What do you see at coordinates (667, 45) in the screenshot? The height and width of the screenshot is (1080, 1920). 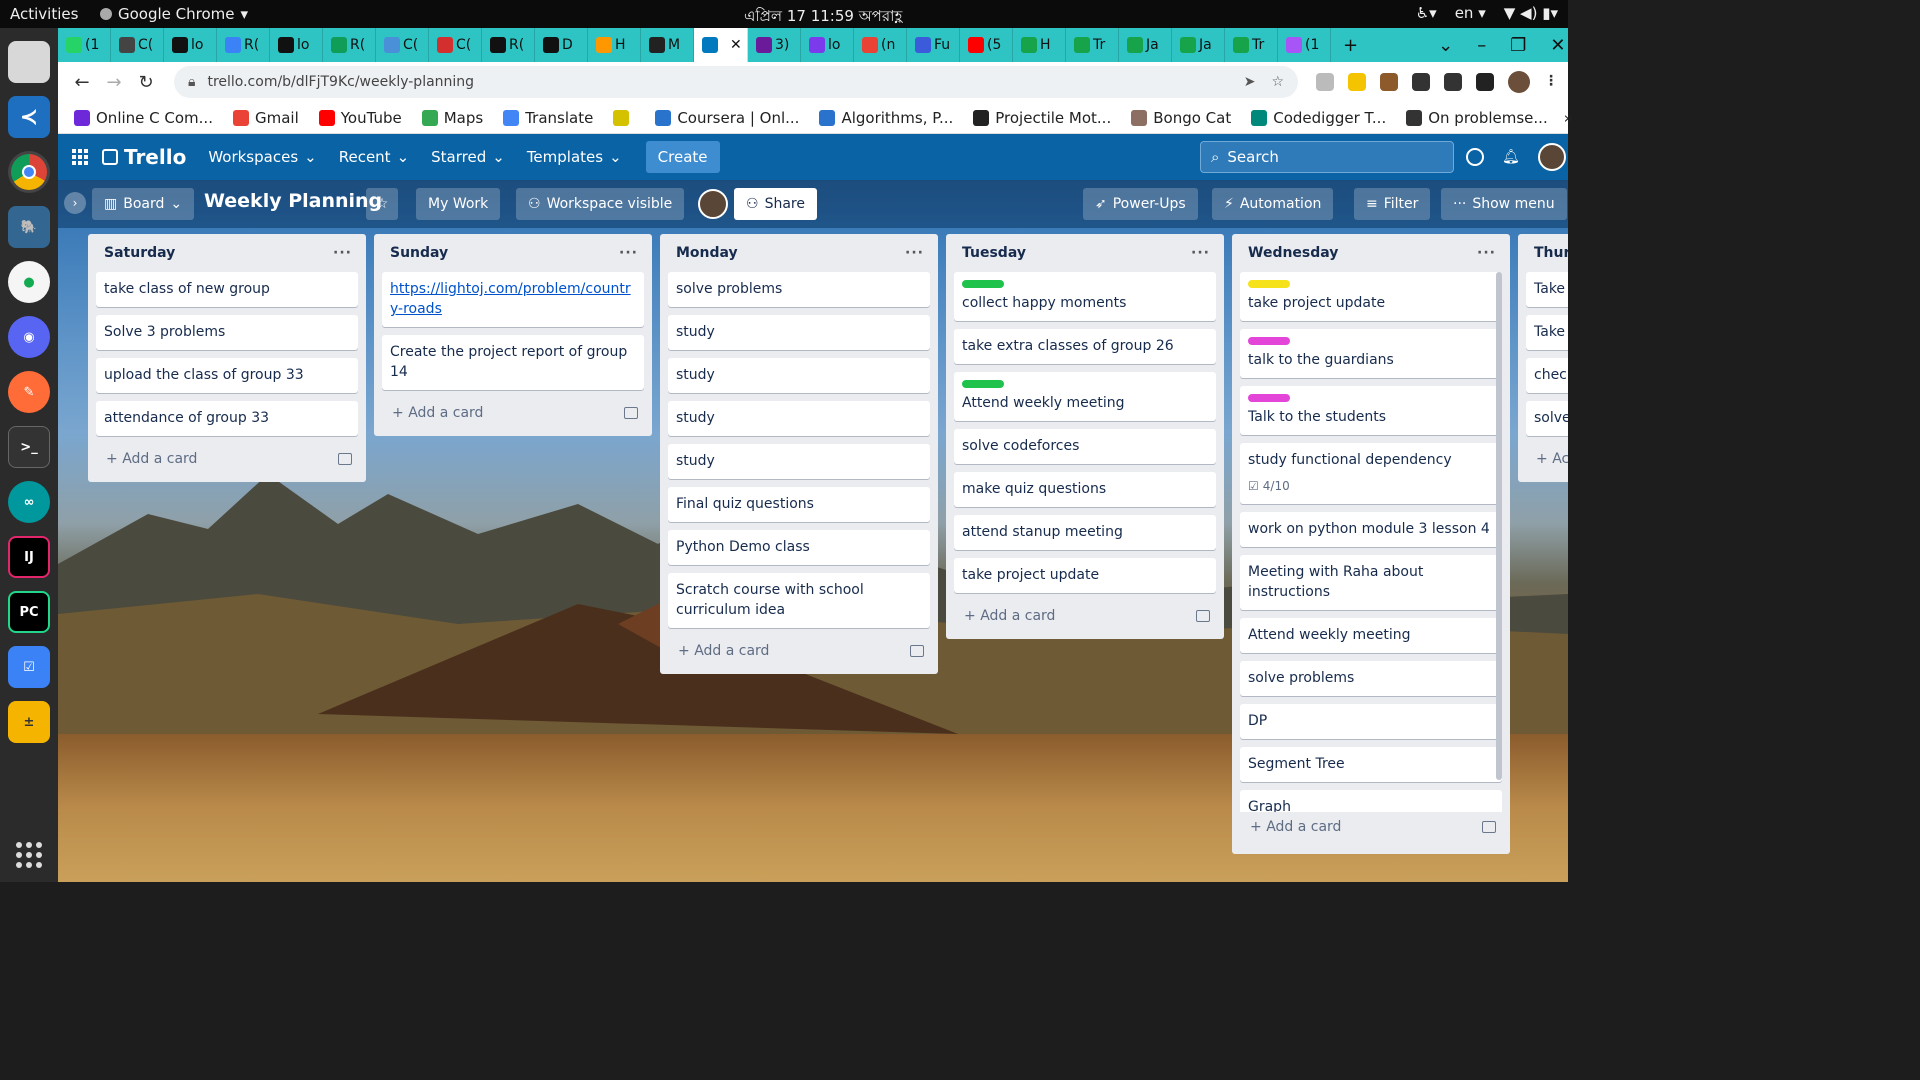 I see `browser-tab: M` at bounding box center [667, 45].